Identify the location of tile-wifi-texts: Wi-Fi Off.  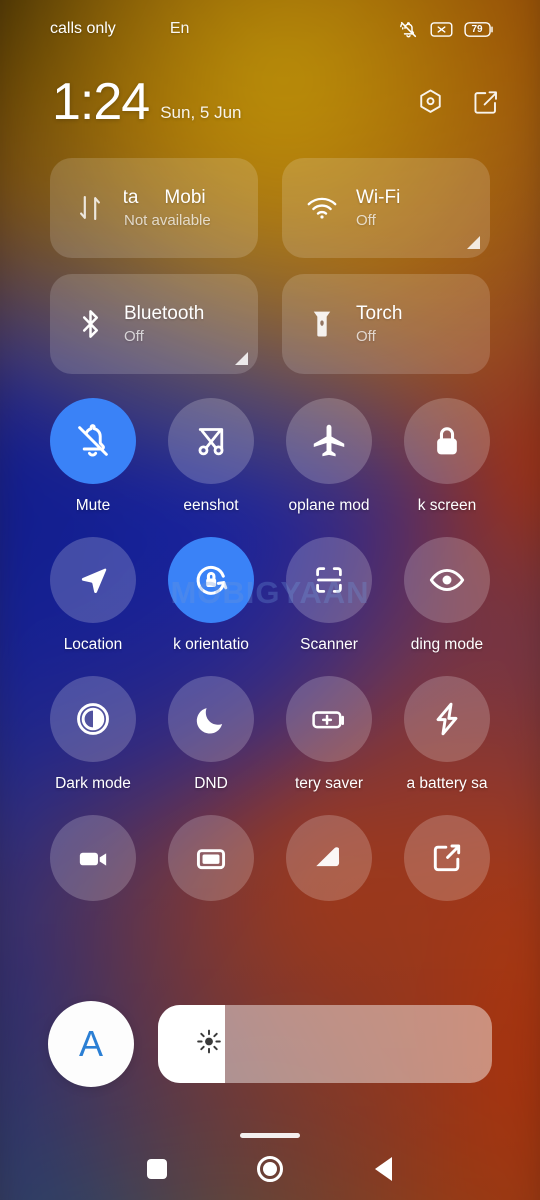
(378, 208).